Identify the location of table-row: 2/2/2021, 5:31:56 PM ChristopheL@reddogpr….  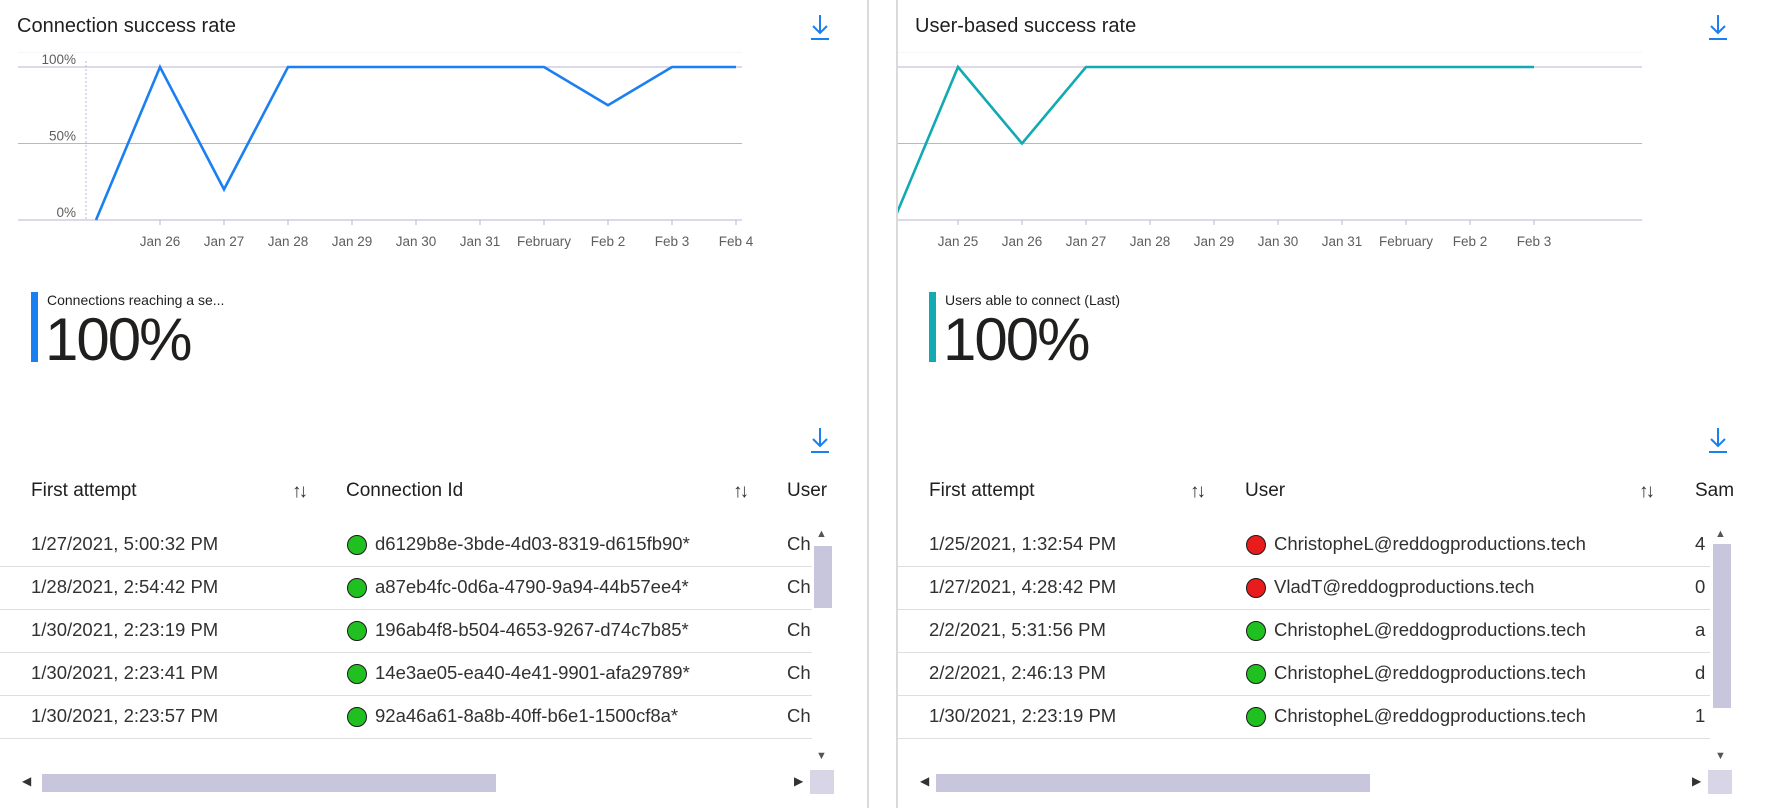
(1304, 631).